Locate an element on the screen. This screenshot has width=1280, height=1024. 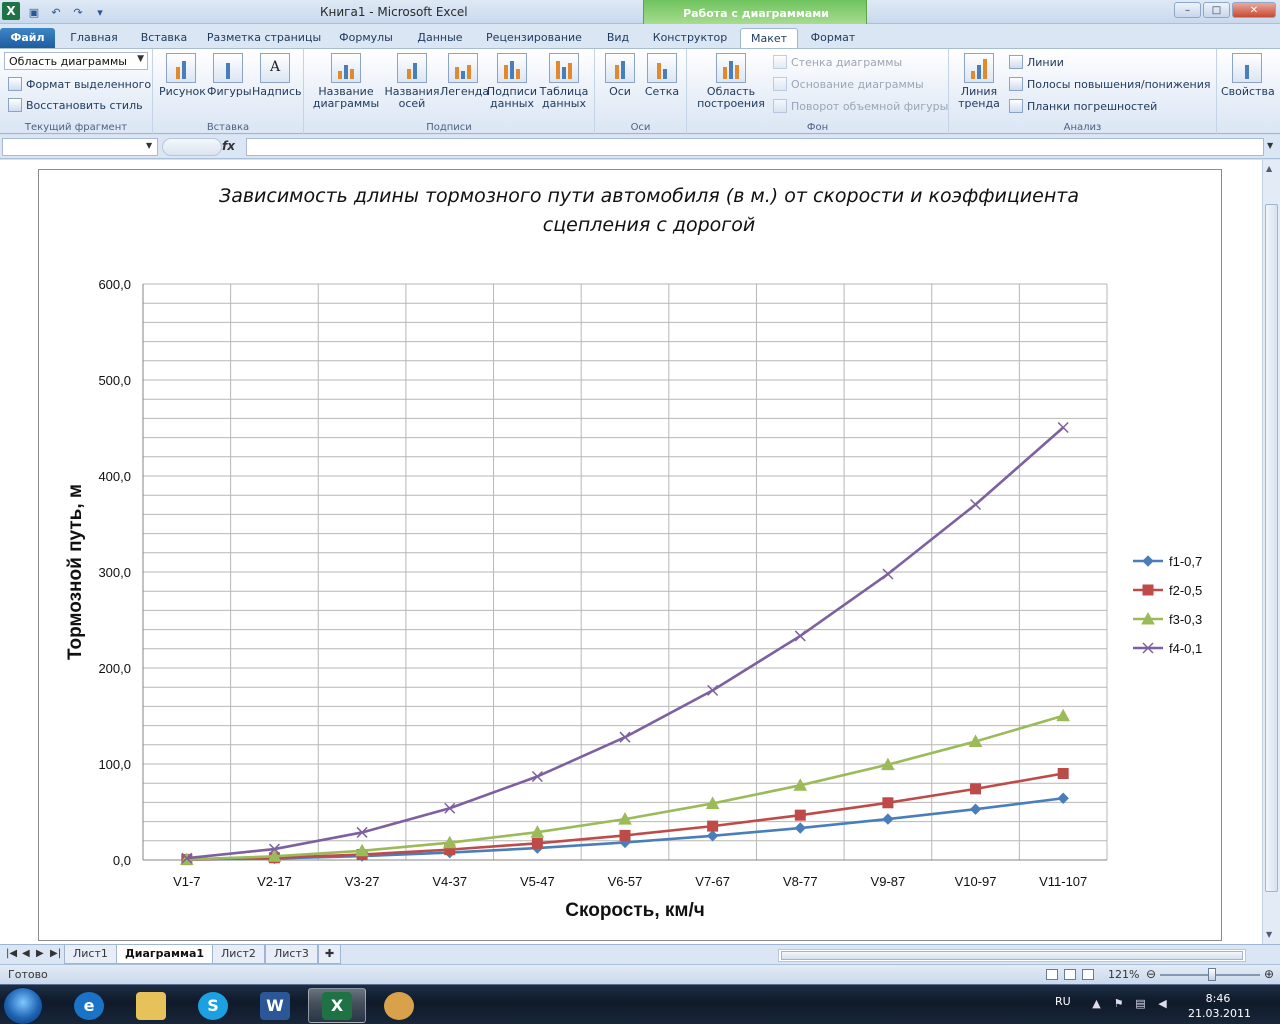
language-indicator: RU is located at coordinates (1063, 1001).